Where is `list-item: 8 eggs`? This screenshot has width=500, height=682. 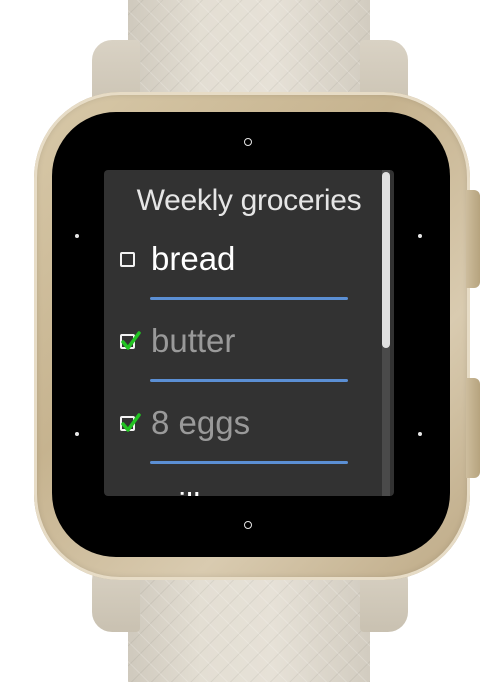 list-item: 8 eggs is located at coordinates (250, 430).